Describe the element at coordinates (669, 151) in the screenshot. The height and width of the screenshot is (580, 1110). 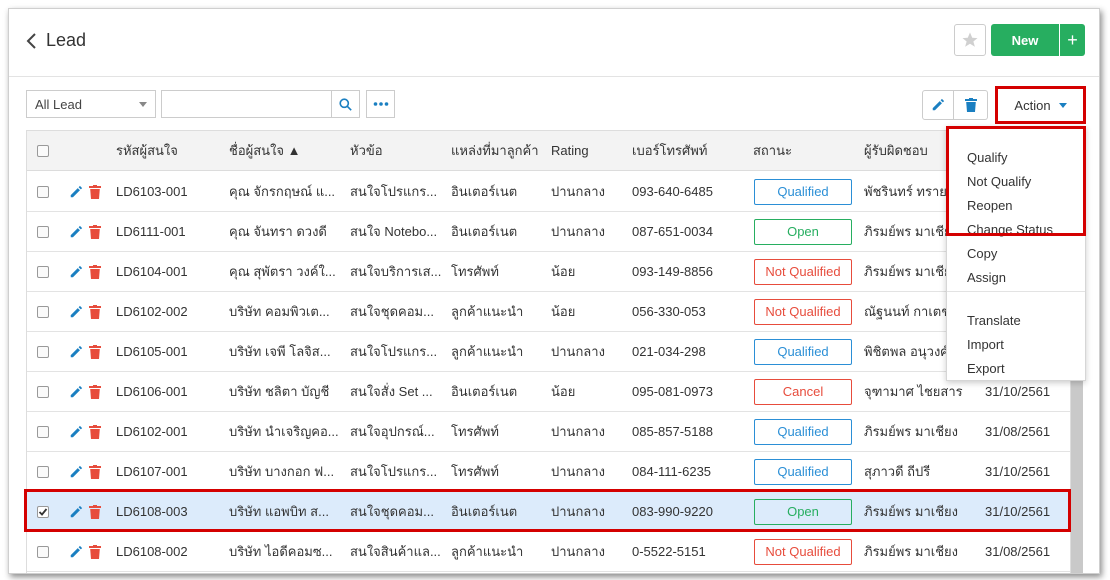
I see `column-header: เบอร์โทรศัพท์` at that location.